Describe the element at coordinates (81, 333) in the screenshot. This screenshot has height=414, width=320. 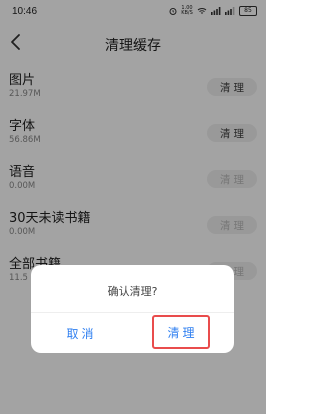
I see `cancel-button: 取消` at that location.